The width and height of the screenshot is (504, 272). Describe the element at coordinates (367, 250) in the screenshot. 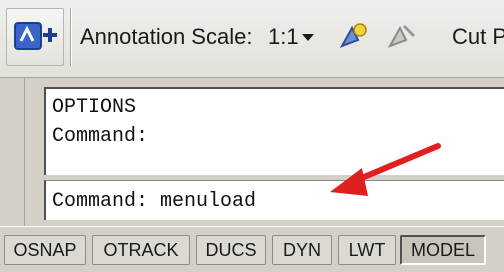

I see `lwt-toggle: LWT` at that location.